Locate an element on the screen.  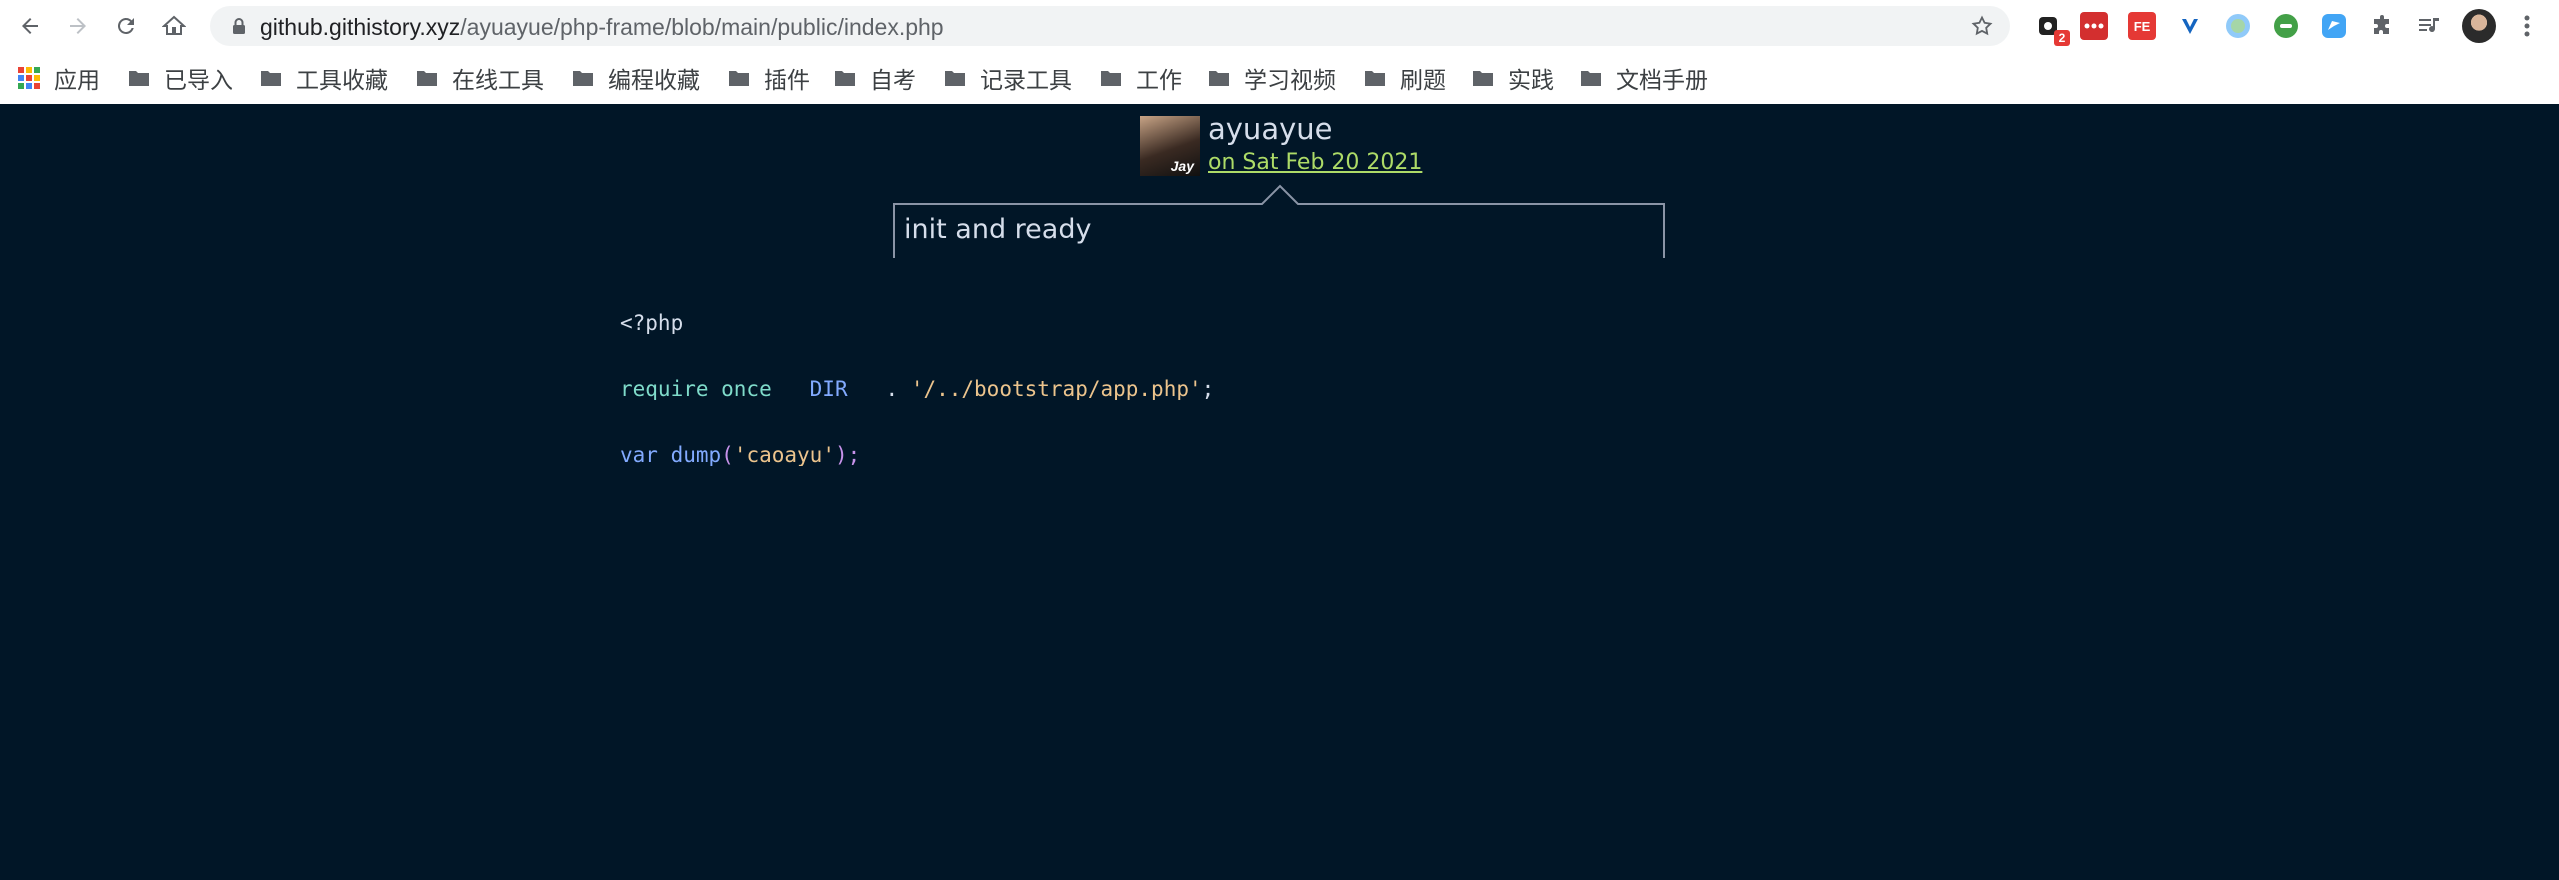
commit-message: init and ready is located at coordinates (998, 229).